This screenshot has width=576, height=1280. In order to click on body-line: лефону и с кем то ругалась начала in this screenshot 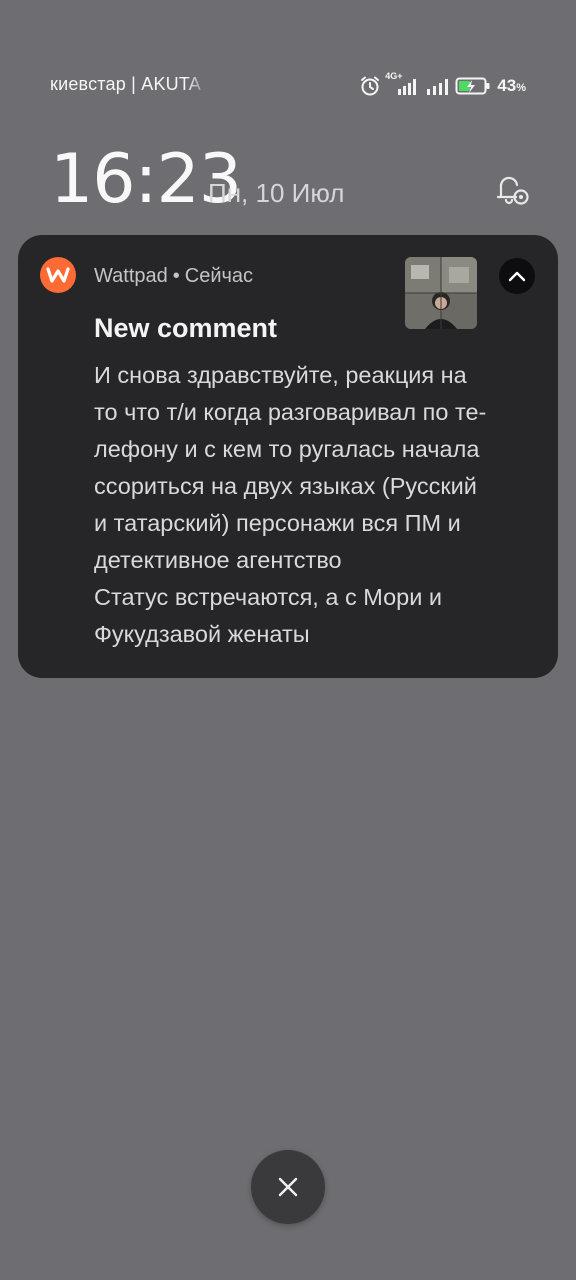, I will do `click(287, 449)`.